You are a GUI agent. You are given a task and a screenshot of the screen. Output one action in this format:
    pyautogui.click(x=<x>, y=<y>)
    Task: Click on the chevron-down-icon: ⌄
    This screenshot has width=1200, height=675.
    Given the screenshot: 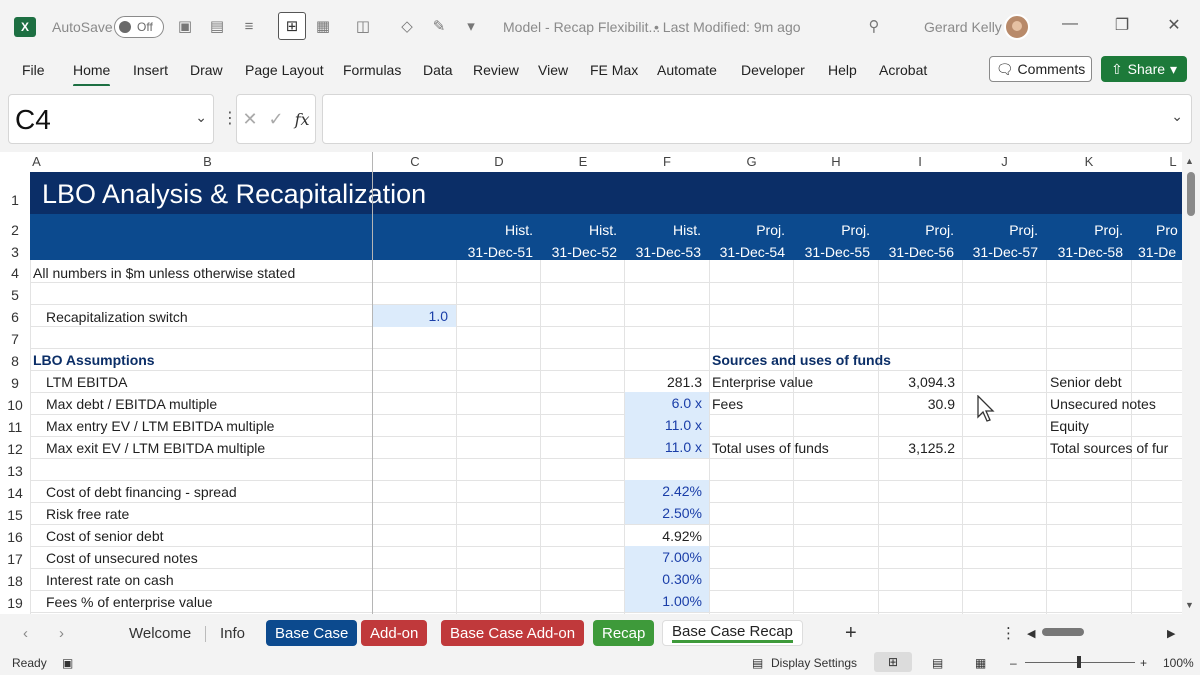 What is the action you would take?
    pyautogui.click(x=201, y=117)
    